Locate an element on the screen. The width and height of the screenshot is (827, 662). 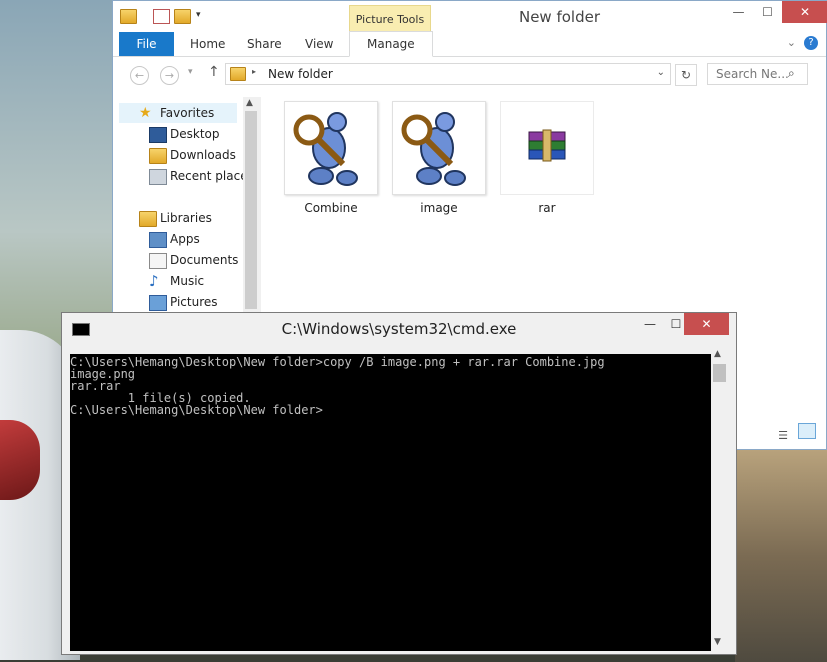
console-line: image.png is located at coordinates (103, 374).